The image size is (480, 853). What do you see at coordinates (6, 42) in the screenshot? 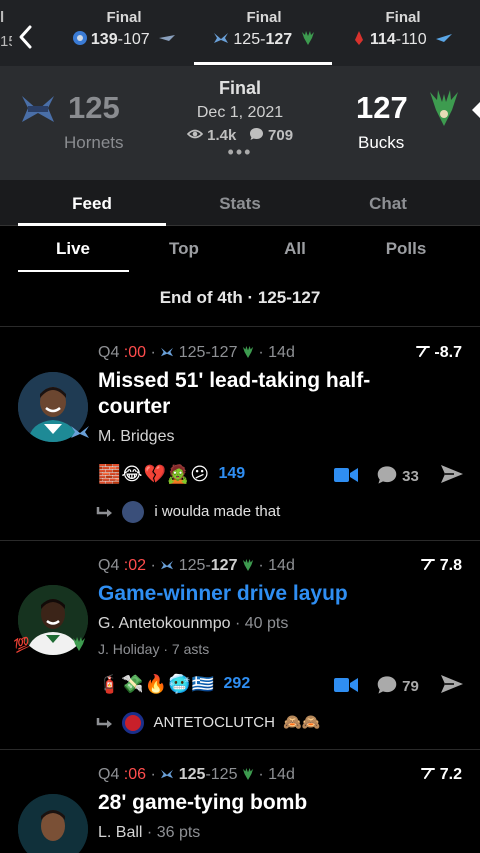
I see `prev-game-score: 15` at bounding box center [6, 42].